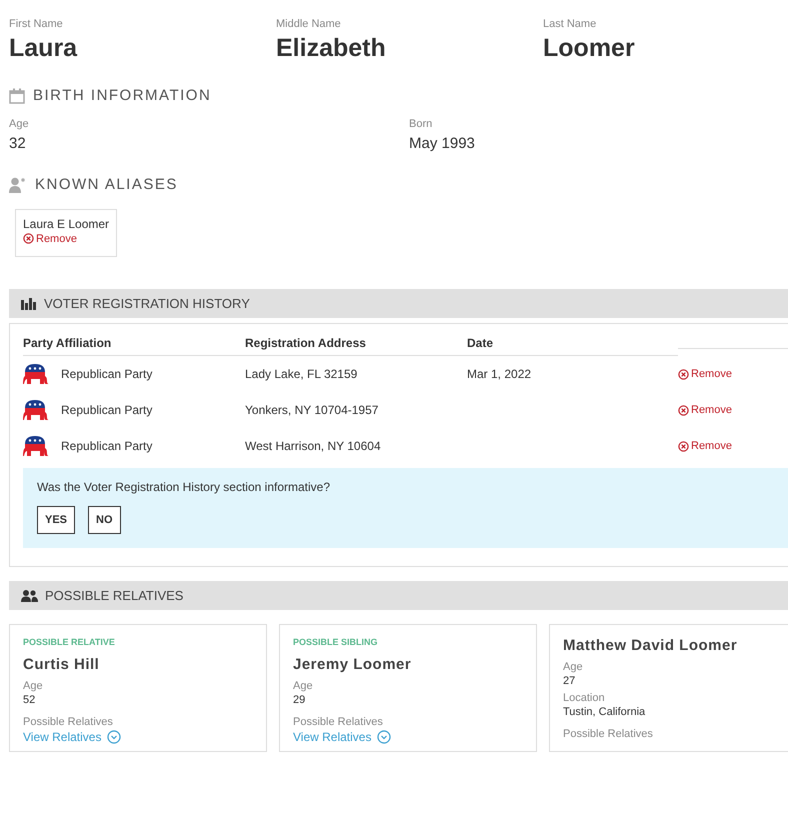 Image resolution: width=788 pixels, height=830 pixels. What do you see at coordinates (29, 596) in the screenshot?
I see `people-icon` at bounding box center [29, 596].